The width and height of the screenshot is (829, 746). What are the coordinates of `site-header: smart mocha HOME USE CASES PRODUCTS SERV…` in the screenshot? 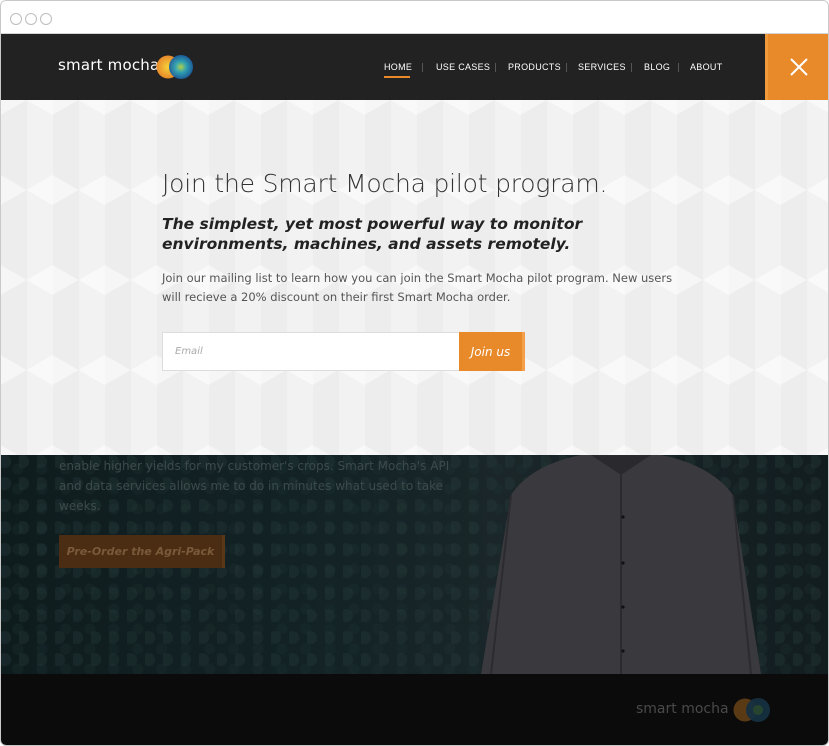 It's located at (414, 67).